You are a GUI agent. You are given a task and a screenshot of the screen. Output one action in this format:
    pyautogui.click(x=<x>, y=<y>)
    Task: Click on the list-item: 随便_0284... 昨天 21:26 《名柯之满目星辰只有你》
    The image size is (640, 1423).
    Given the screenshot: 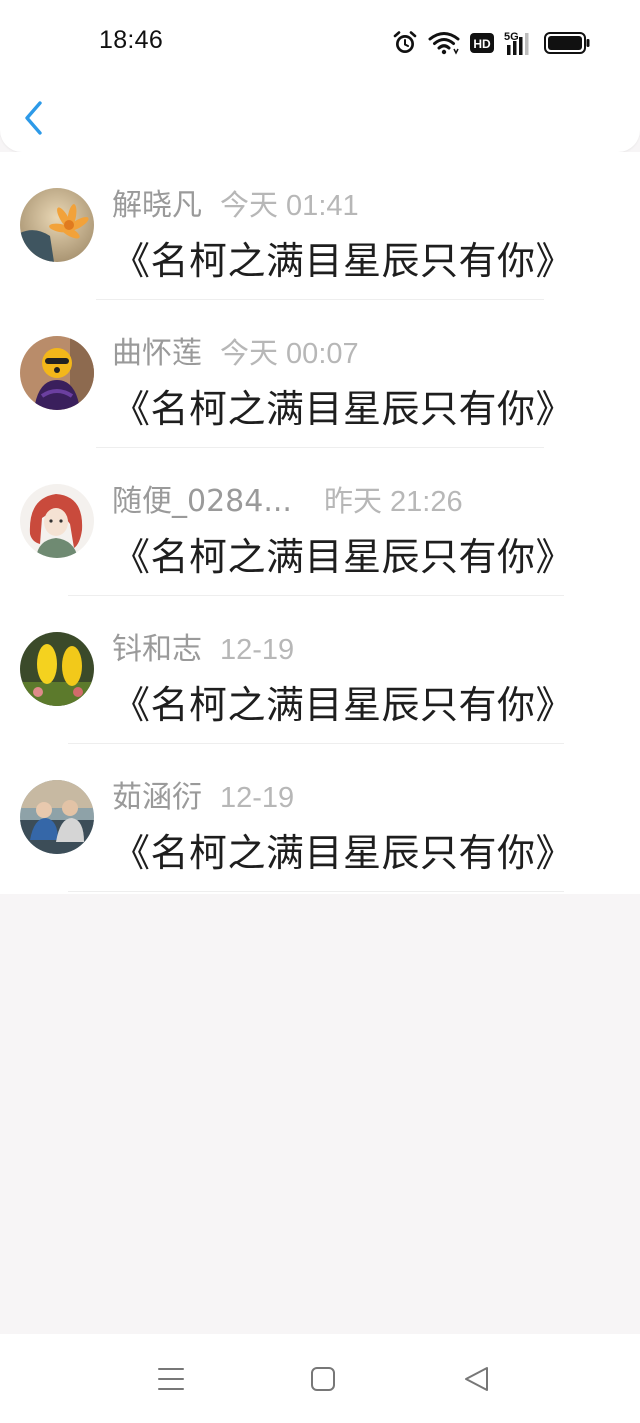 What is the action you would take?
    pyautogui.click(x=320, y=522)
    